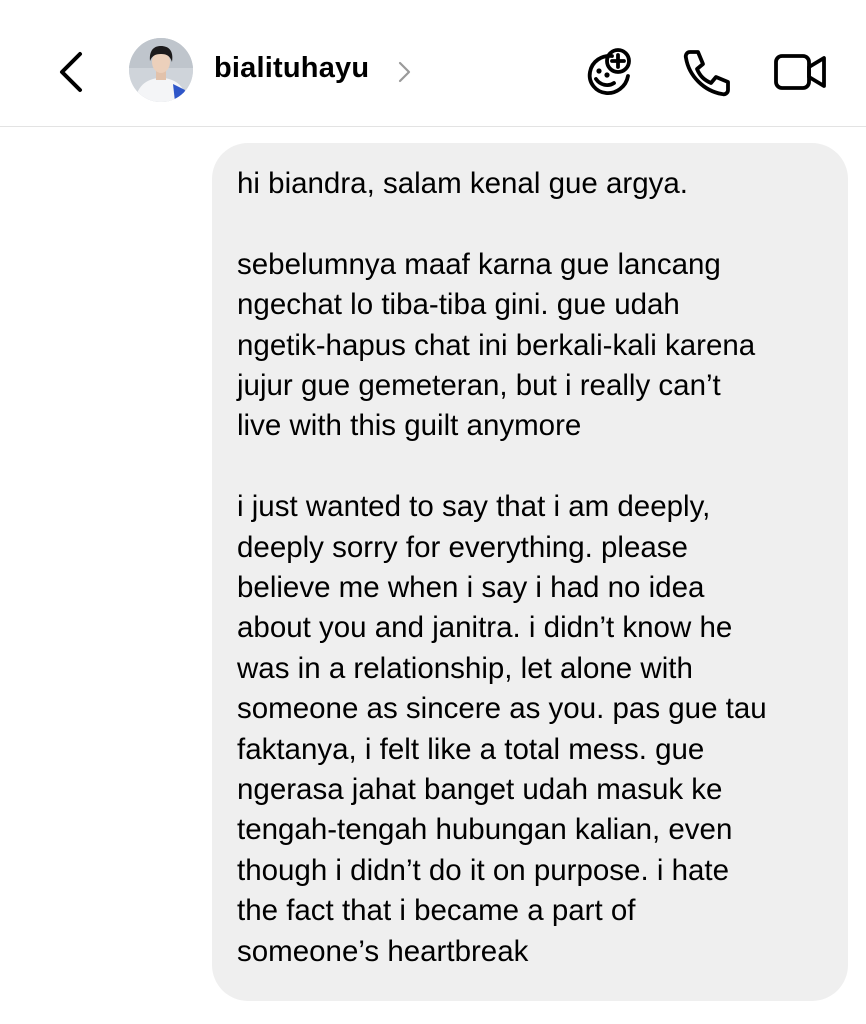 The height and width of the screenshot is (1024, 866). I want to click on profile-photo, so click(161, 70).